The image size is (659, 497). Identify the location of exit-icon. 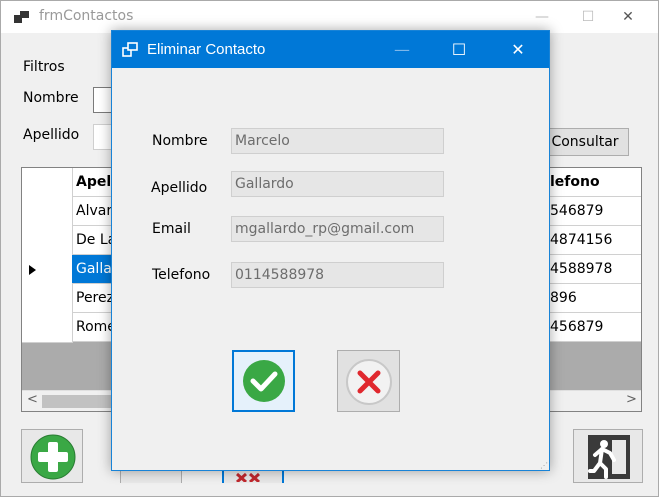
(609, 457).